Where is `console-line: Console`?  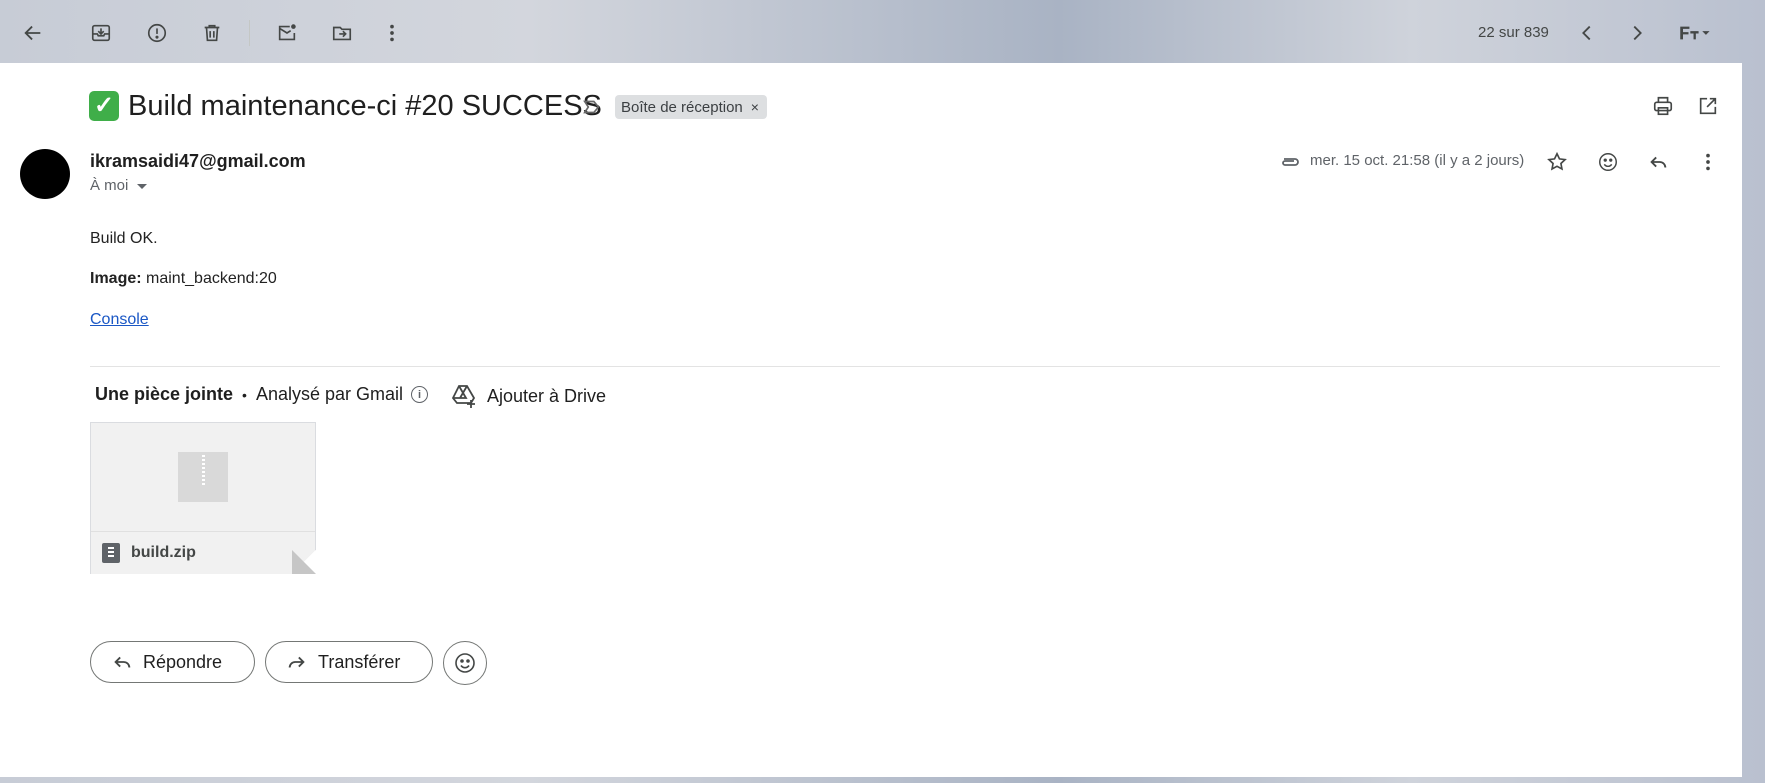 console-line: Console is located at coordinates (119, 320).